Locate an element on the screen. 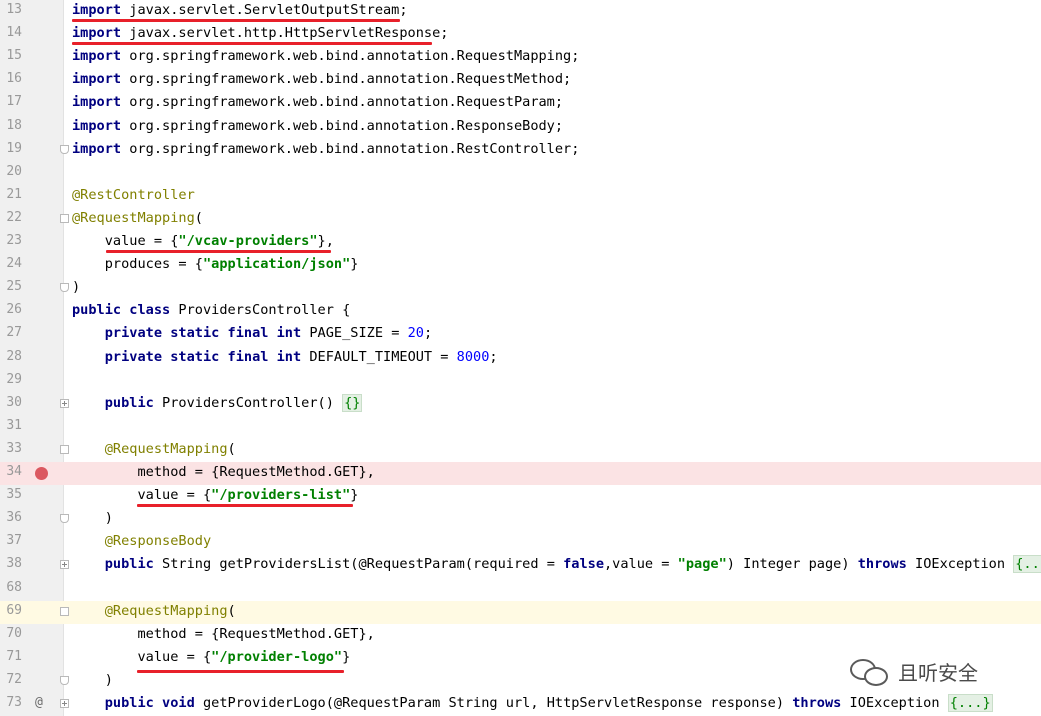  code-line: 68 is located at coordinates (520, 589).